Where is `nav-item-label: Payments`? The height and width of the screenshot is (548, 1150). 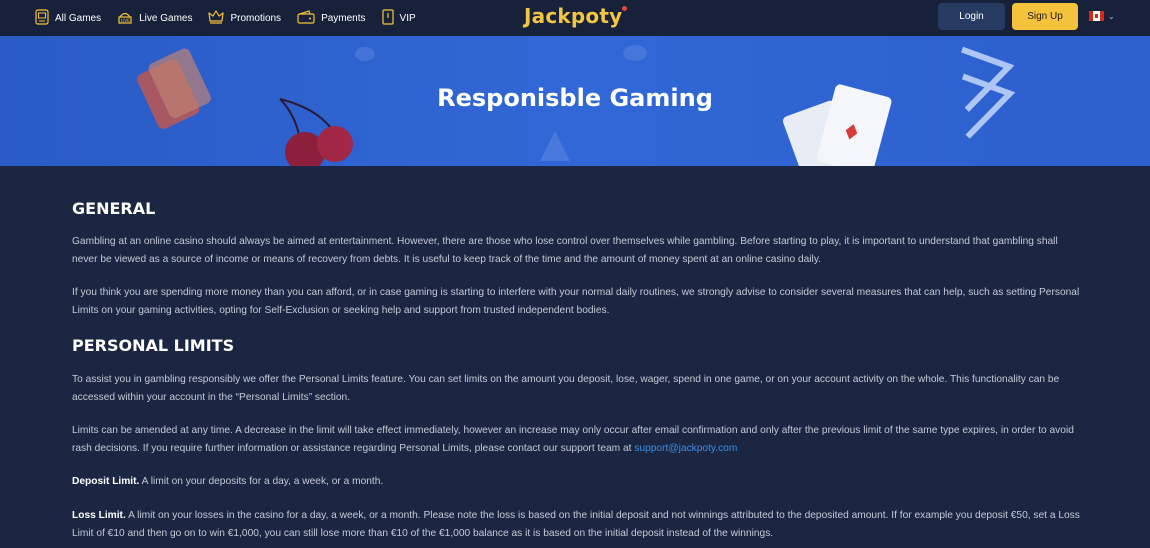
nav-item-label: Payments is located at coordinates (343, 18).